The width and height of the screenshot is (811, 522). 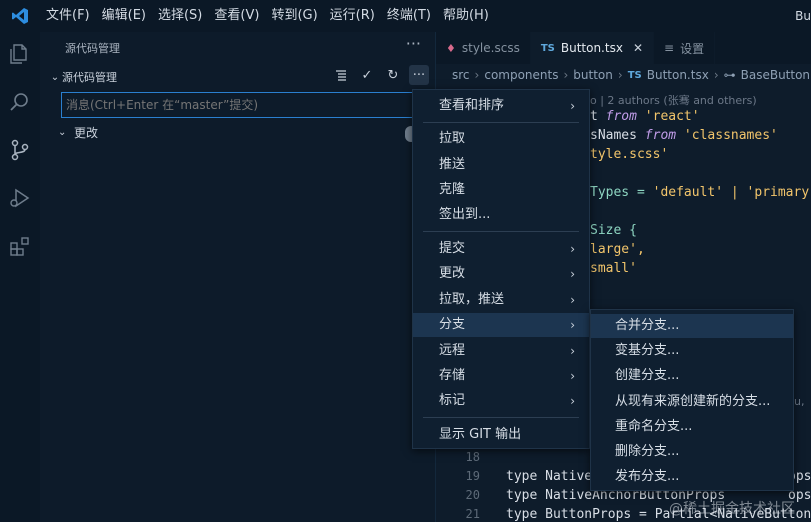 What do you see at coordinates (78, 132) in the screenshot?
I see `changes-group: ⌄ 更改` at bounding box center [78, 132].